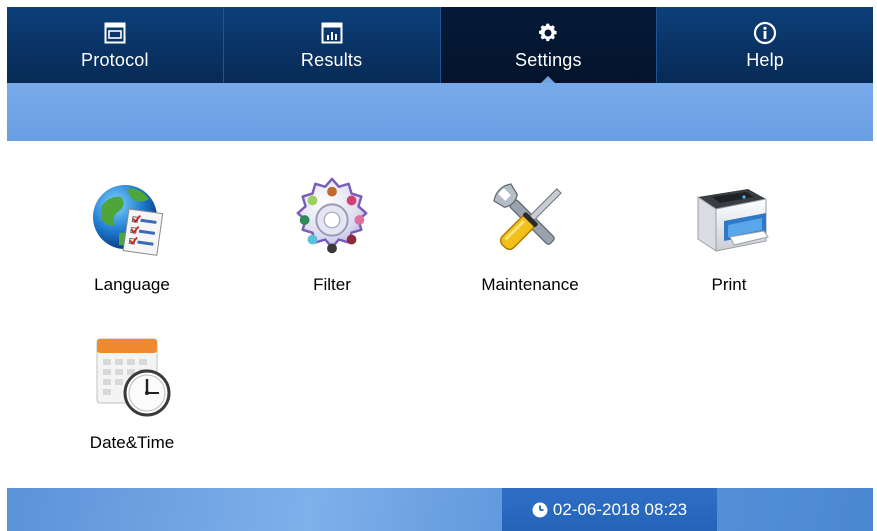 The height and width of the screenshot is (531, 877). I want to click on status-bar: 02-06-2018 08:23, so click(440, 509).